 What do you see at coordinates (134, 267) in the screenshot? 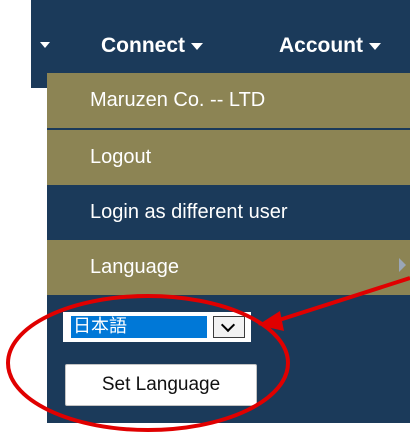
I see `menu-item-label: Language` at bounding box center [134, 267].